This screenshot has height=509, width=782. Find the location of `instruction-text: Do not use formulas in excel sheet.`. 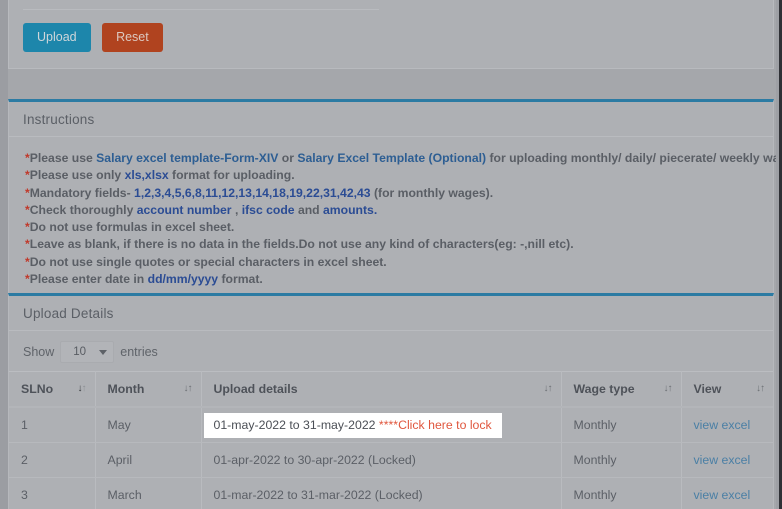

instruction-text: Do not use formulas in excel sheet. is located at coordinates (132, 227).